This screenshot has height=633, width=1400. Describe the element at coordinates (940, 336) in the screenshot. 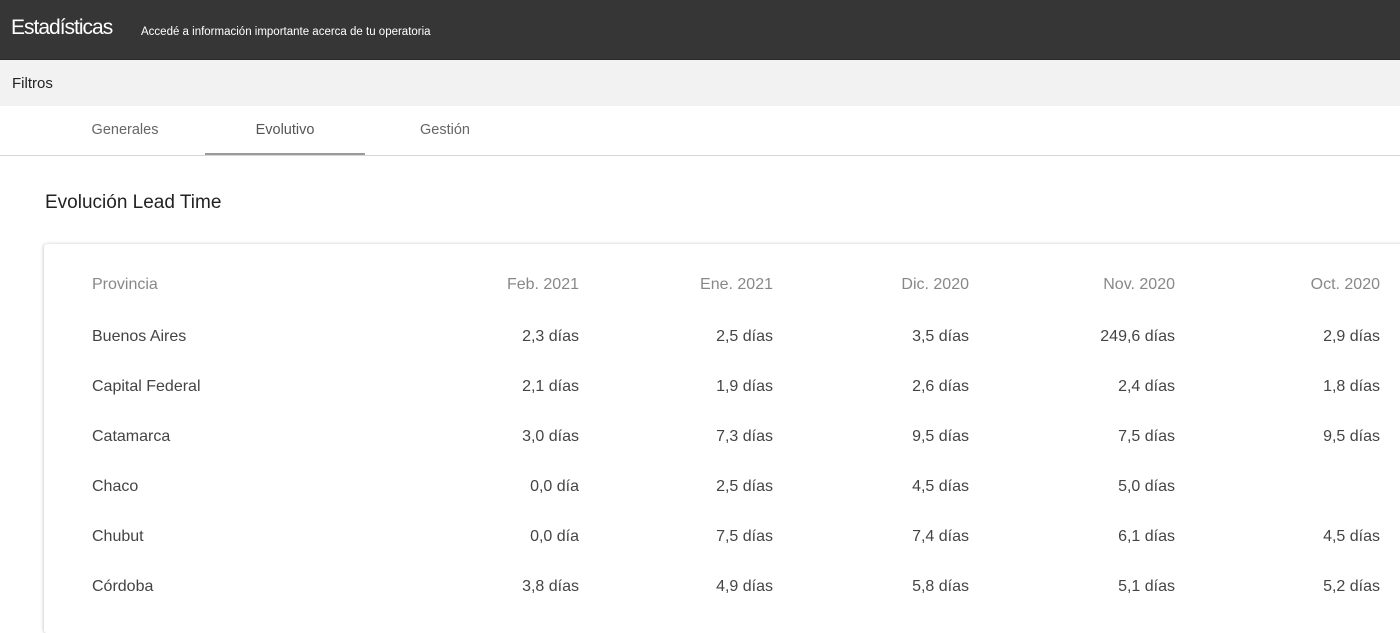

I see `table-cell: 3,5 días` at that location.